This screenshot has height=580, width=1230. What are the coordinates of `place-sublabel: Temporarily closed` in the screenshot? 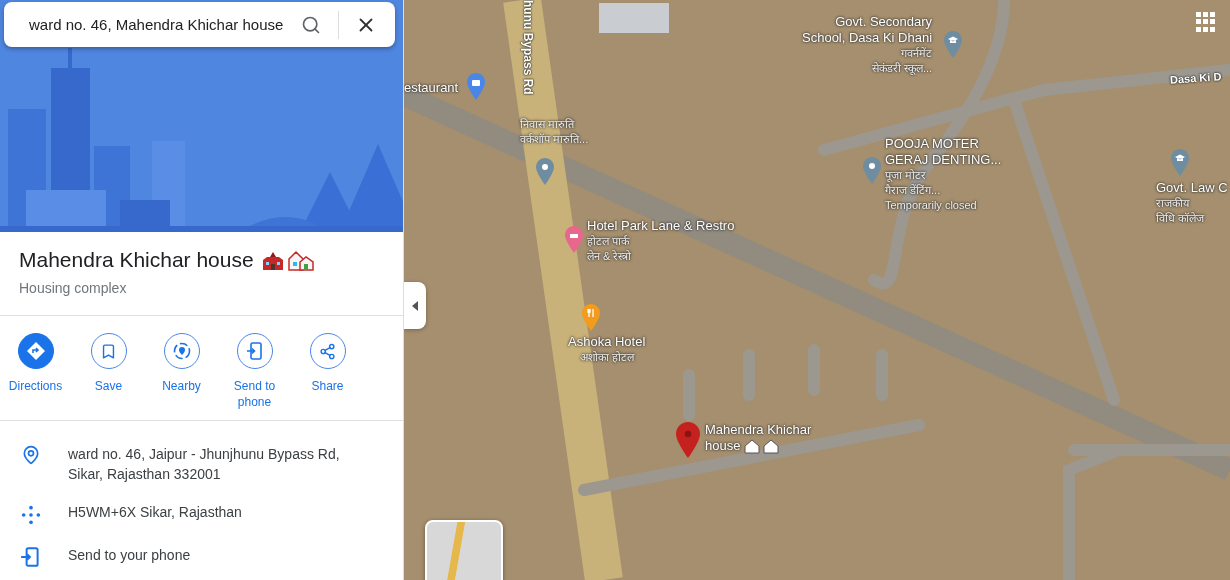 It's located at (931, 205).